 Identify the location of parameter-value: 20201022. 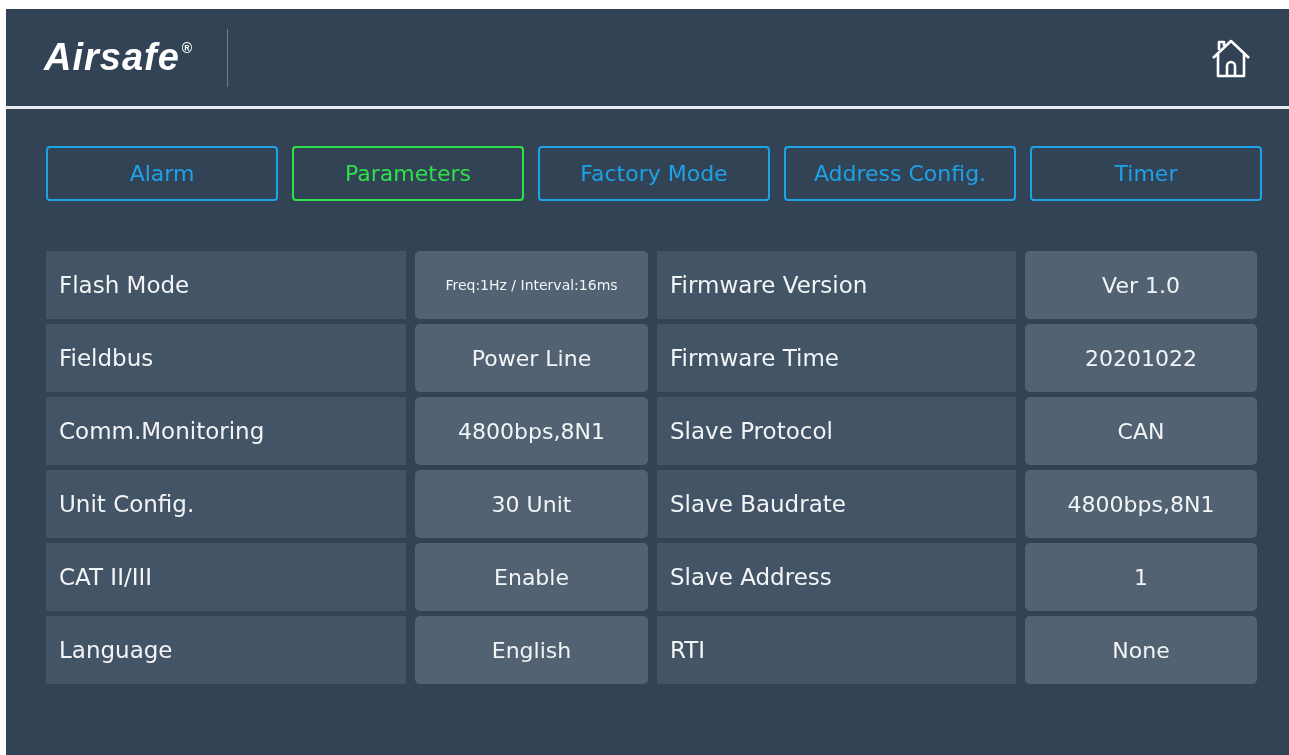
(1141, 358).